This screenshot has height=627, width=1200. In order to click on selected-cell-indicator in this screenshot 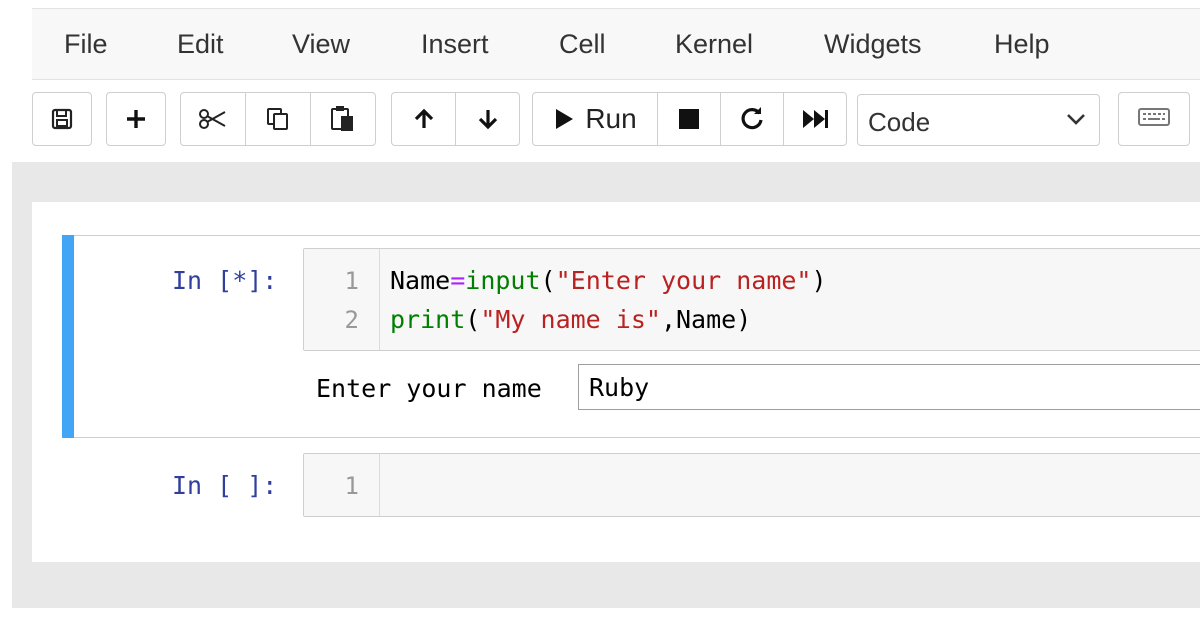, I will do `click(68, 336)`.